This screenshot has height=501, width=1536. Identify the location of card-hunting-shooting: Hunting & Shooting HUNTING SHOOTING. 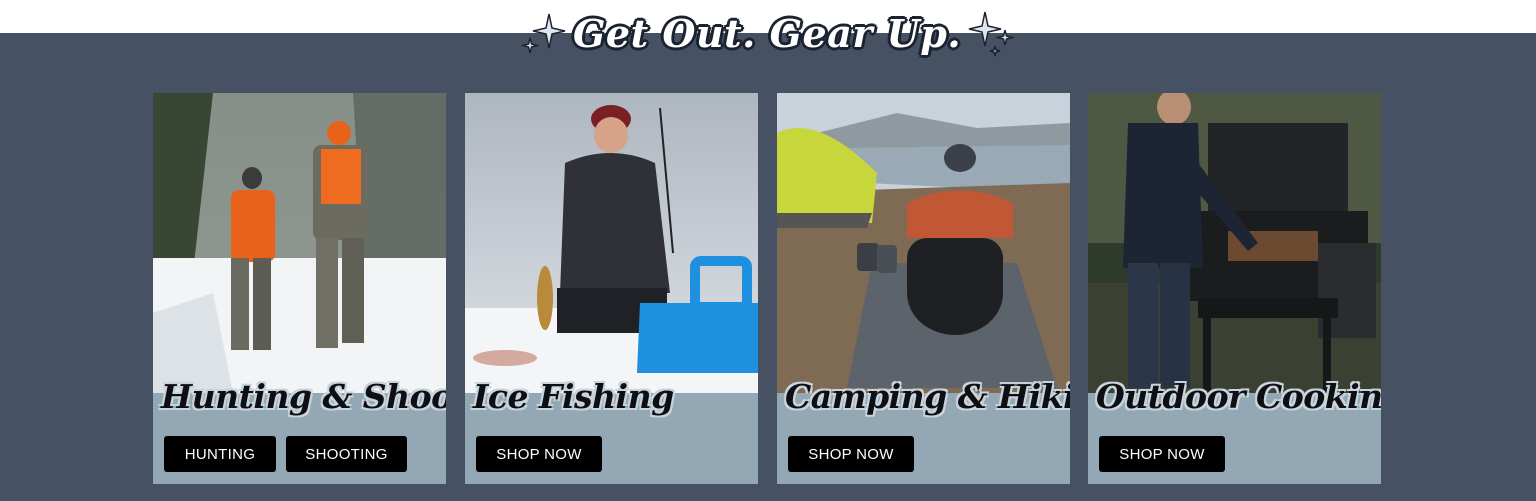
(299, 288).